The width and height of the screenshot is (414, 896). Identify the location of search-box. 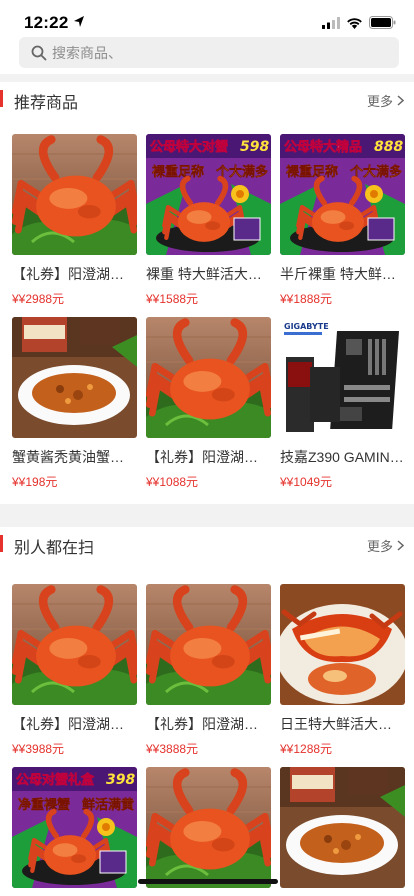
(209, 52).